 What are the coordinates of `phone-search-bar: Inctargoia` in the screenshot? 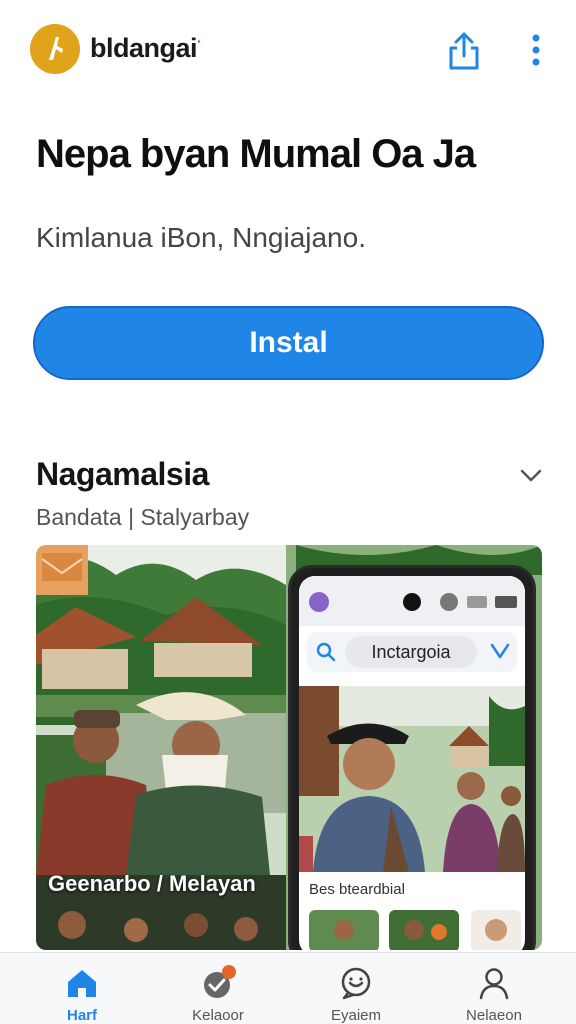 It's located at (412, 652).